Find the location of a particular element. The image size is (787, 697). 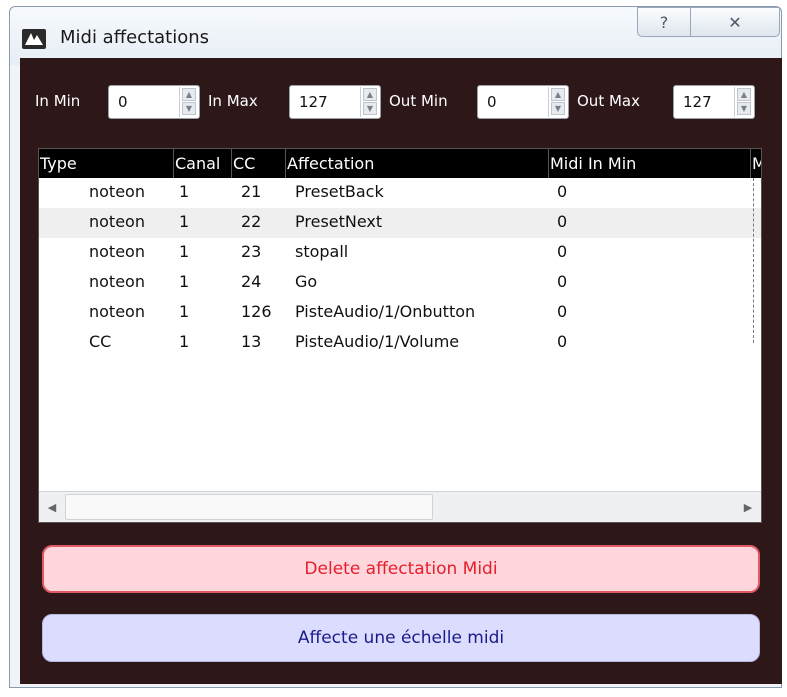

in-min-label: In Min is located at coordinates (58, 101).